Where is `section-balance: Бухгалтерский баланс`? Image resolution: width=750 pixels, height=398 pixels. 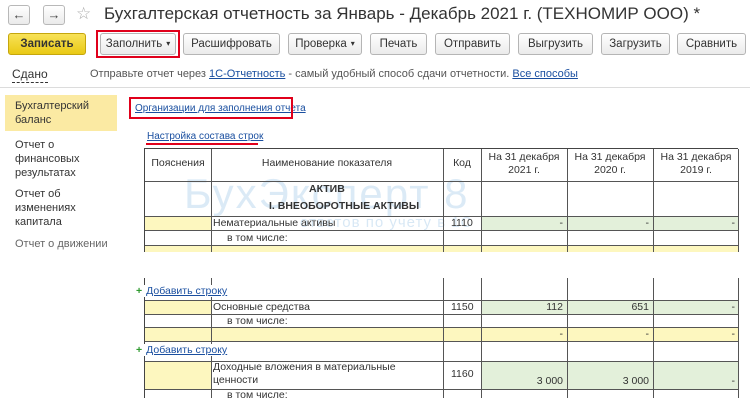 section-balance: Бухгалтерский баланс is located at coordinates (61, 113).